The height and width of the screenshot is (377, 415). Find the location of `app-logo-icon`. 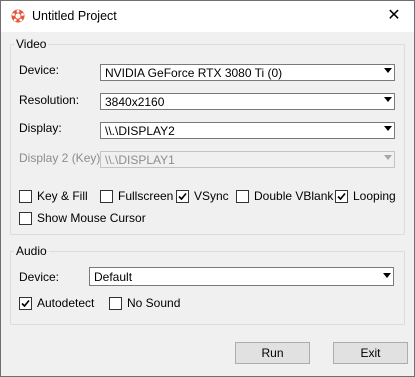

app-logo-icon is located at coordinates (18, 16).